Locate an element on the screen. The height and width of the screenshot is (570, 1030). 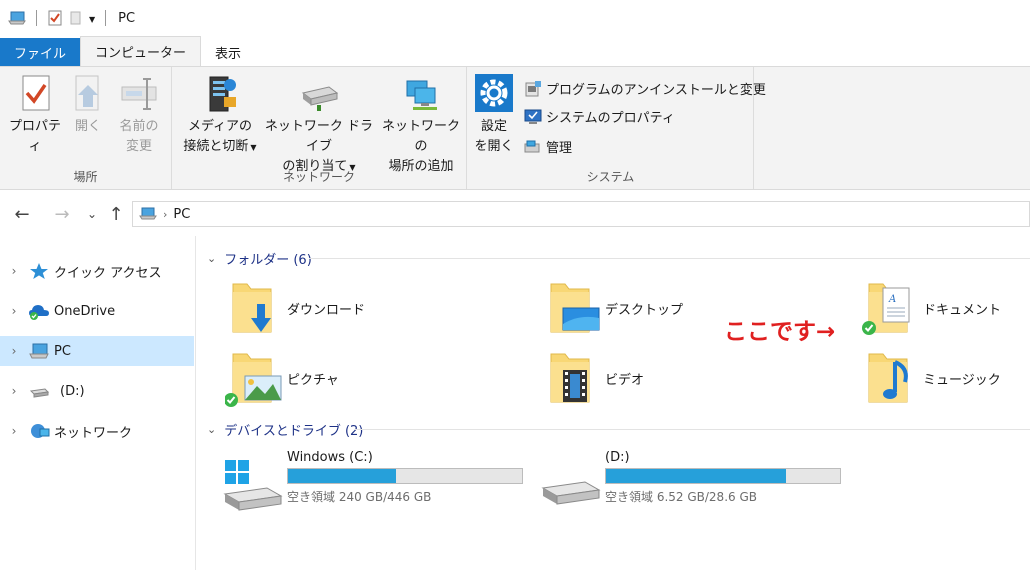
drive-free-space: 空き領域 6.52 GB/28.6 GB is located at coordinates (681, 497).